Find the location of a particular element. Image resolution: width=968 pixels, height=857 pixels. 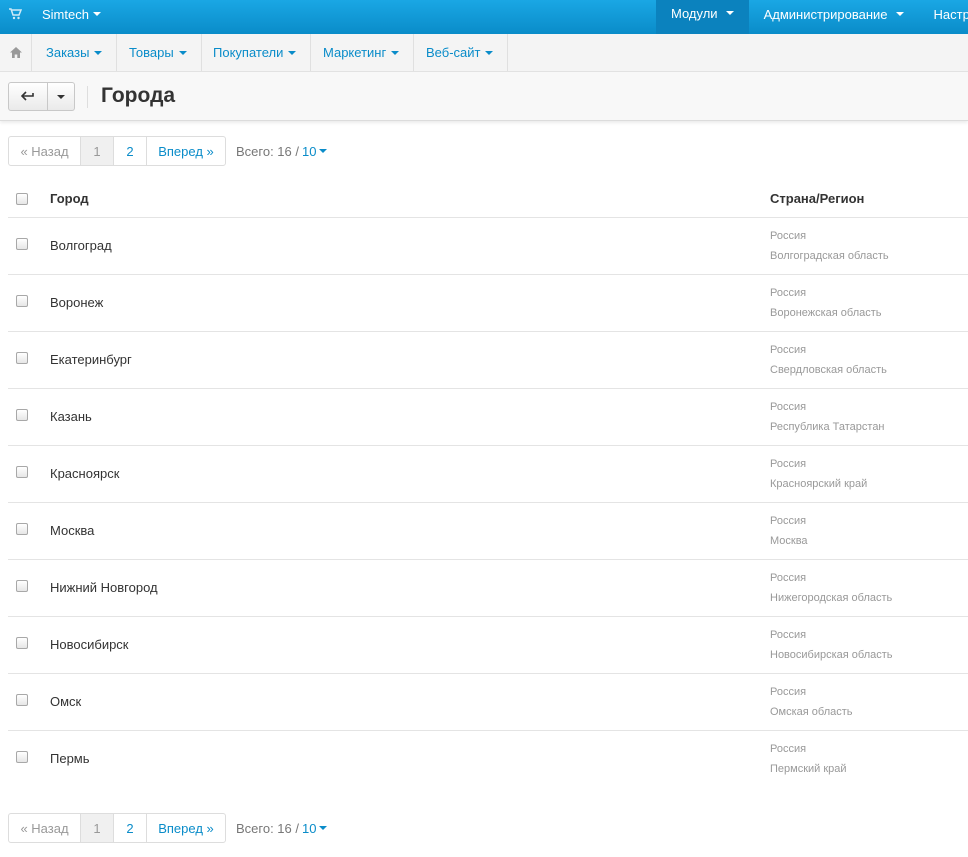

city-name: Казань is located at coordinates (71, 416).